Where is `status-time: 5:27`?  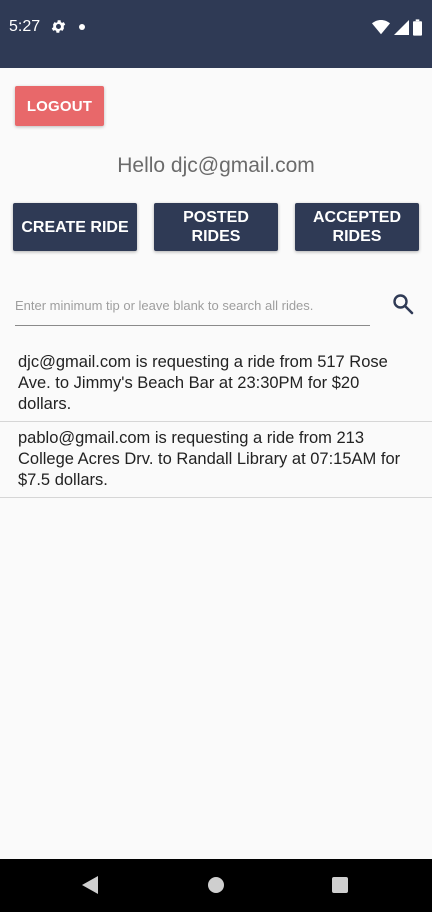 status-time: 5:27 is located at coordinates (25, 26).